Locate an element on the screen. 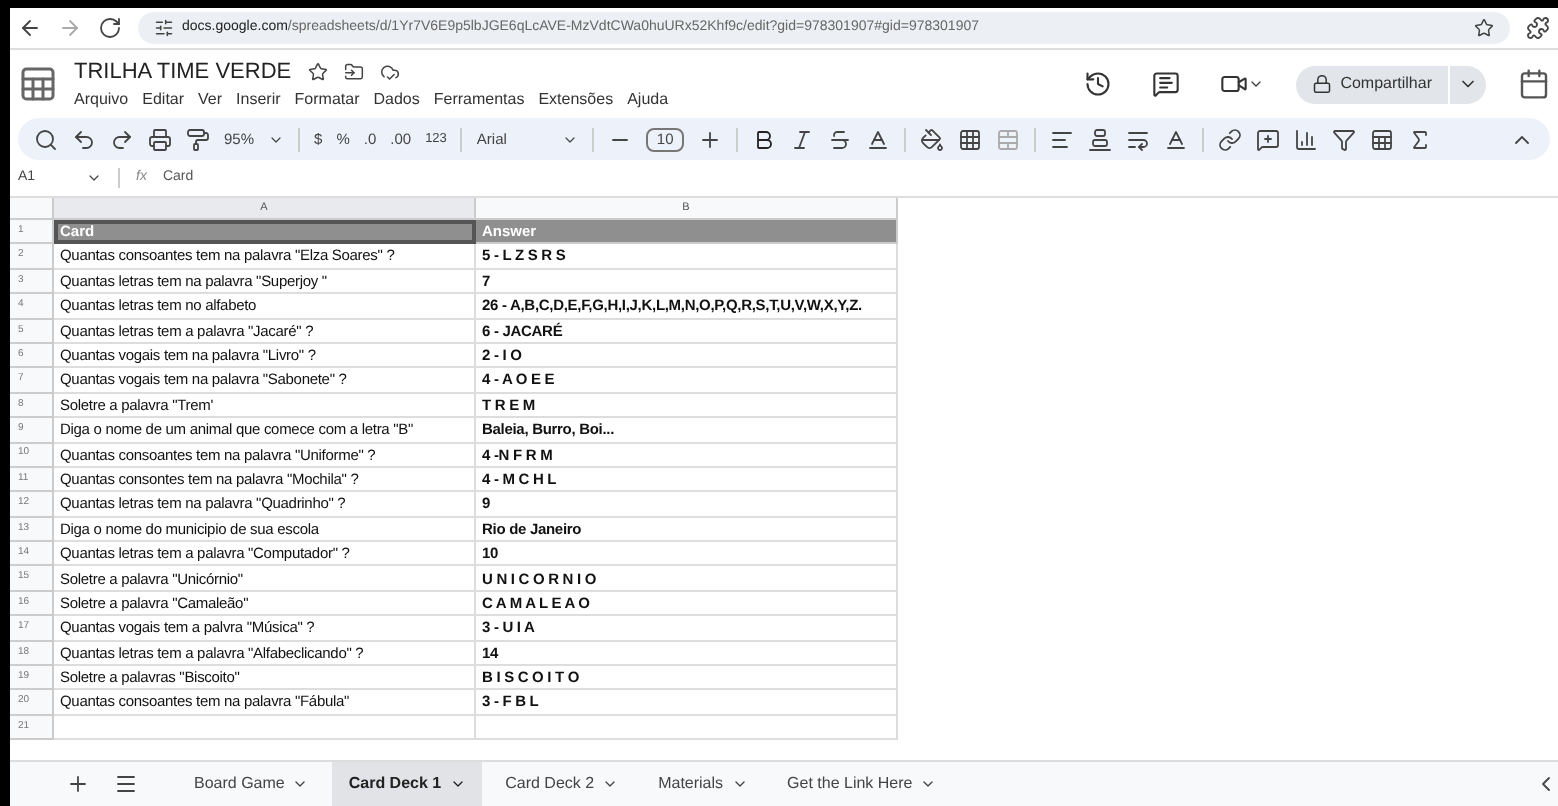  sheet-tab: Materials is located at coordinates (703, 784).